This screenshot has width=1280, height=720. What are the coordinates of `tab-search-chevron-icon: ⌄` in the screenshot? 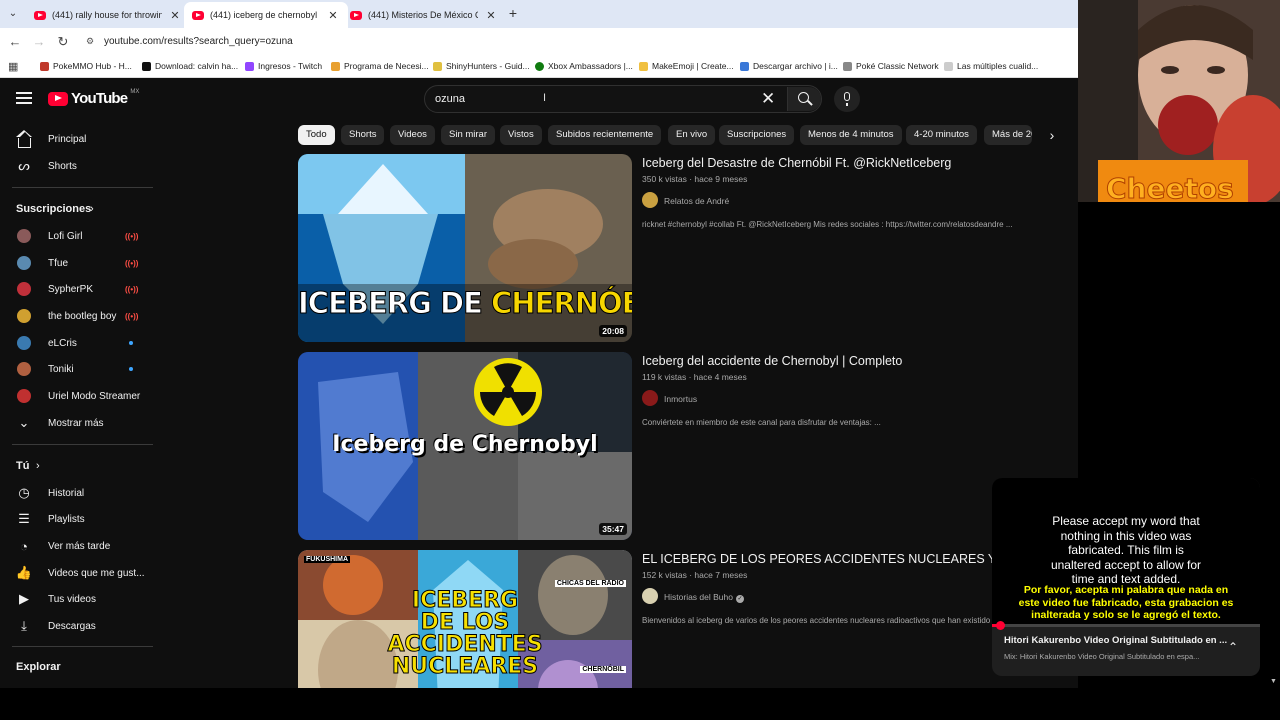 It's located at (13, 14).